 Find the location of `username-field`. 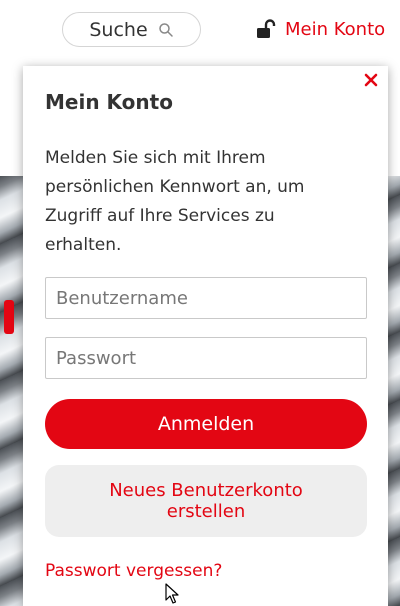

username-field is located at coordinates (206, 298).